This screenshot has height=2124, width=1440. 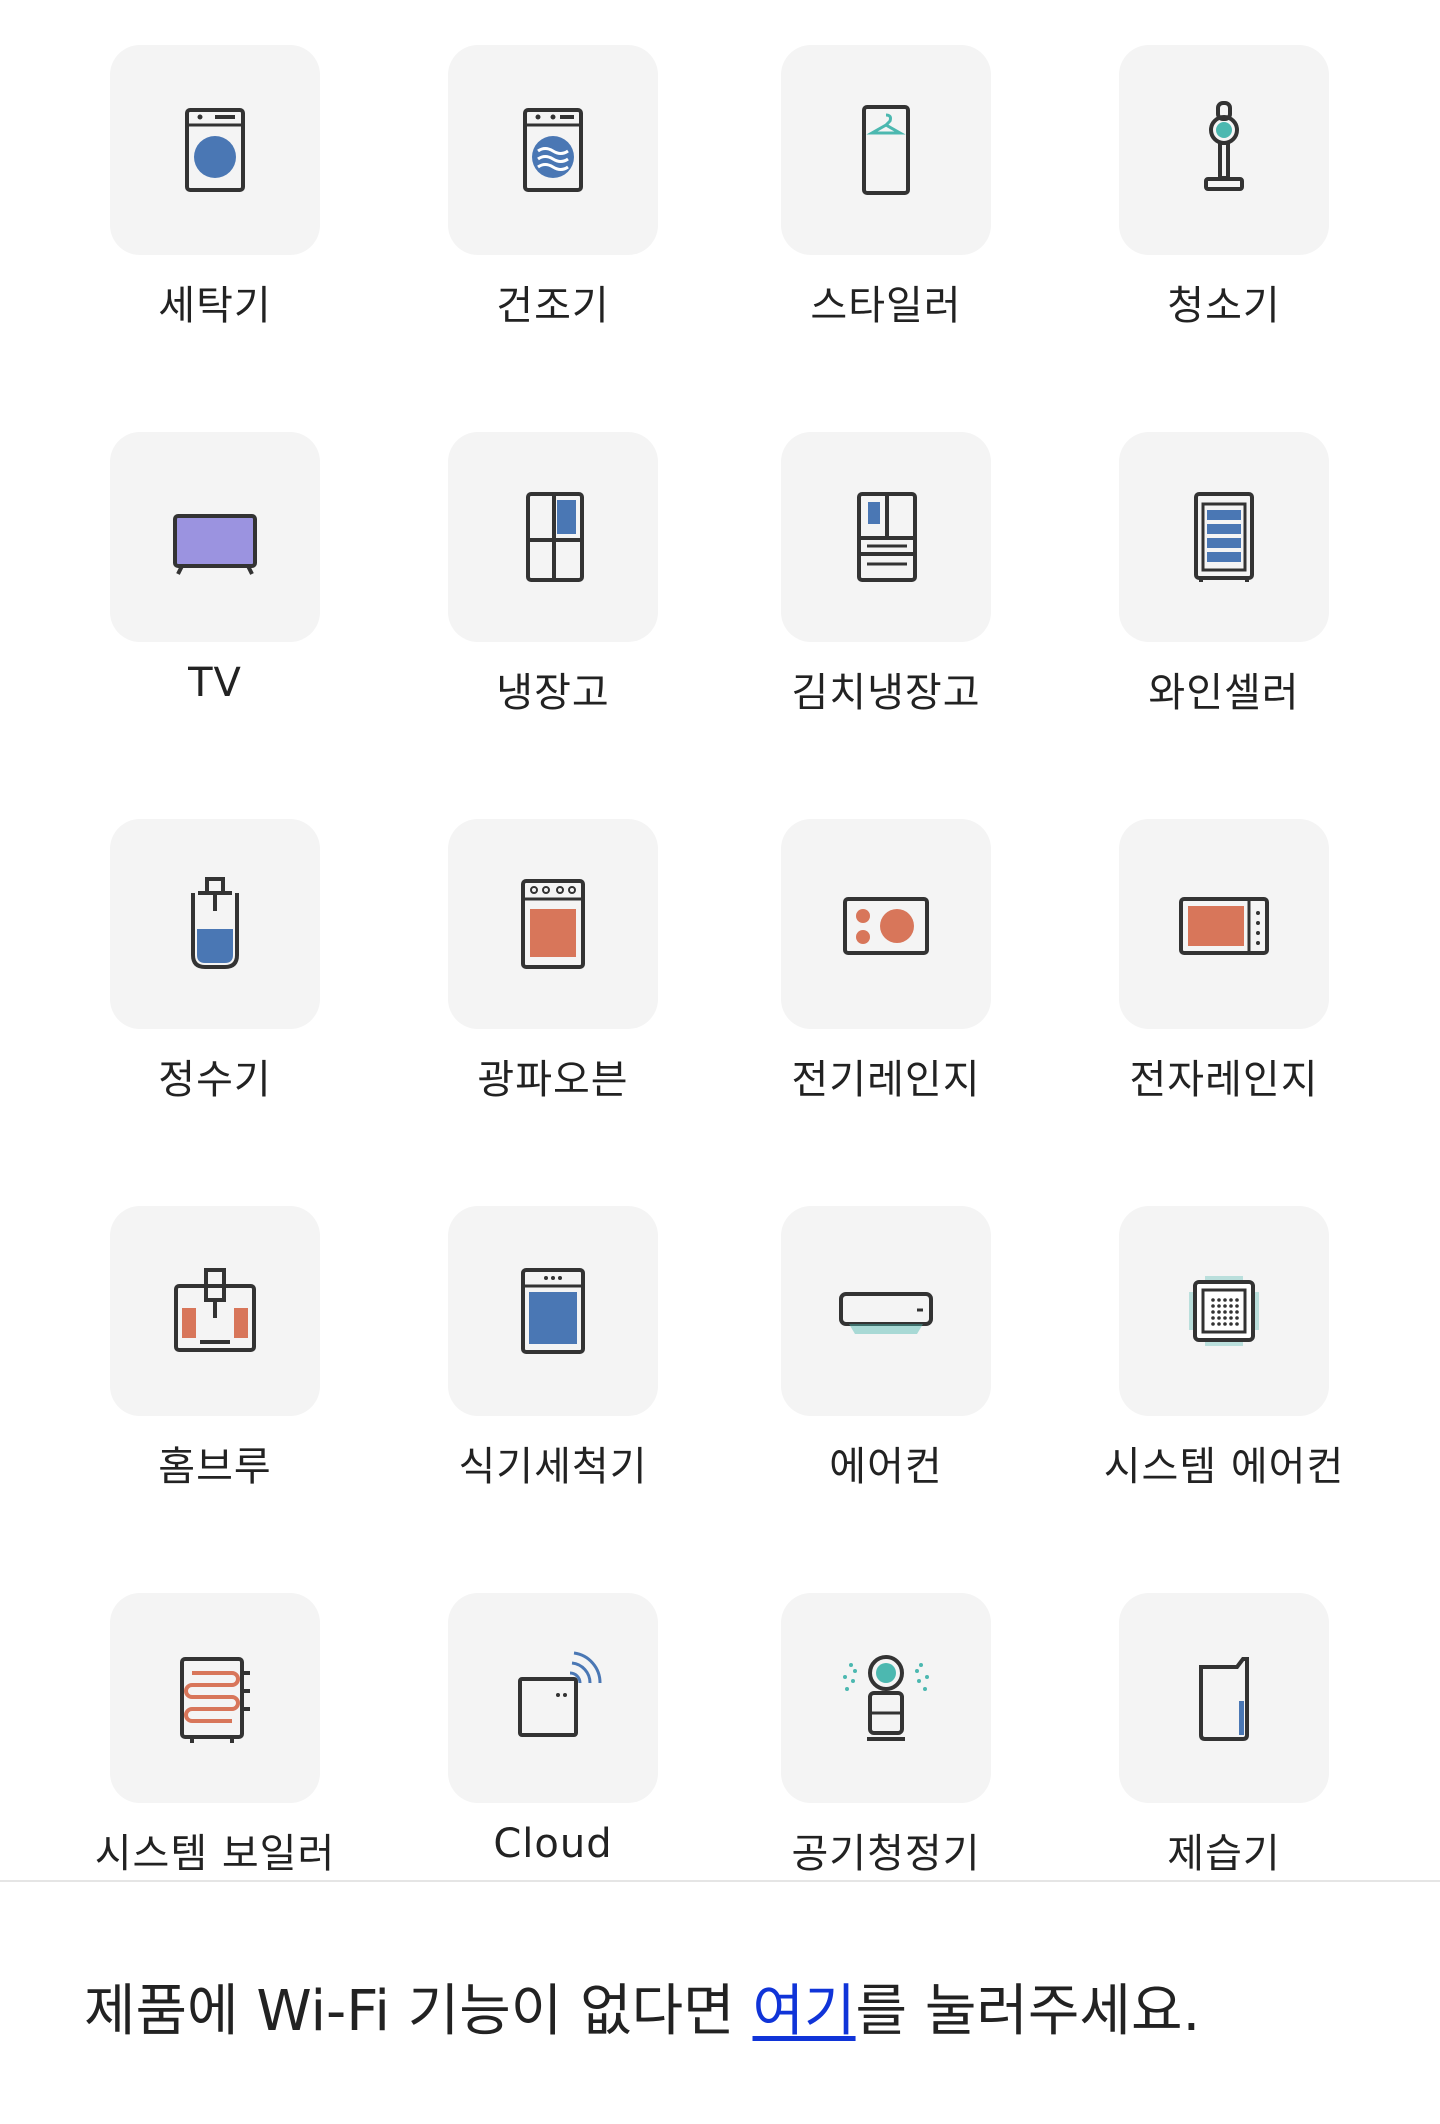 What do you see at coordinates (720, 1881) in the screenshot?
I see `divider` at bounding box center [720, 1881].